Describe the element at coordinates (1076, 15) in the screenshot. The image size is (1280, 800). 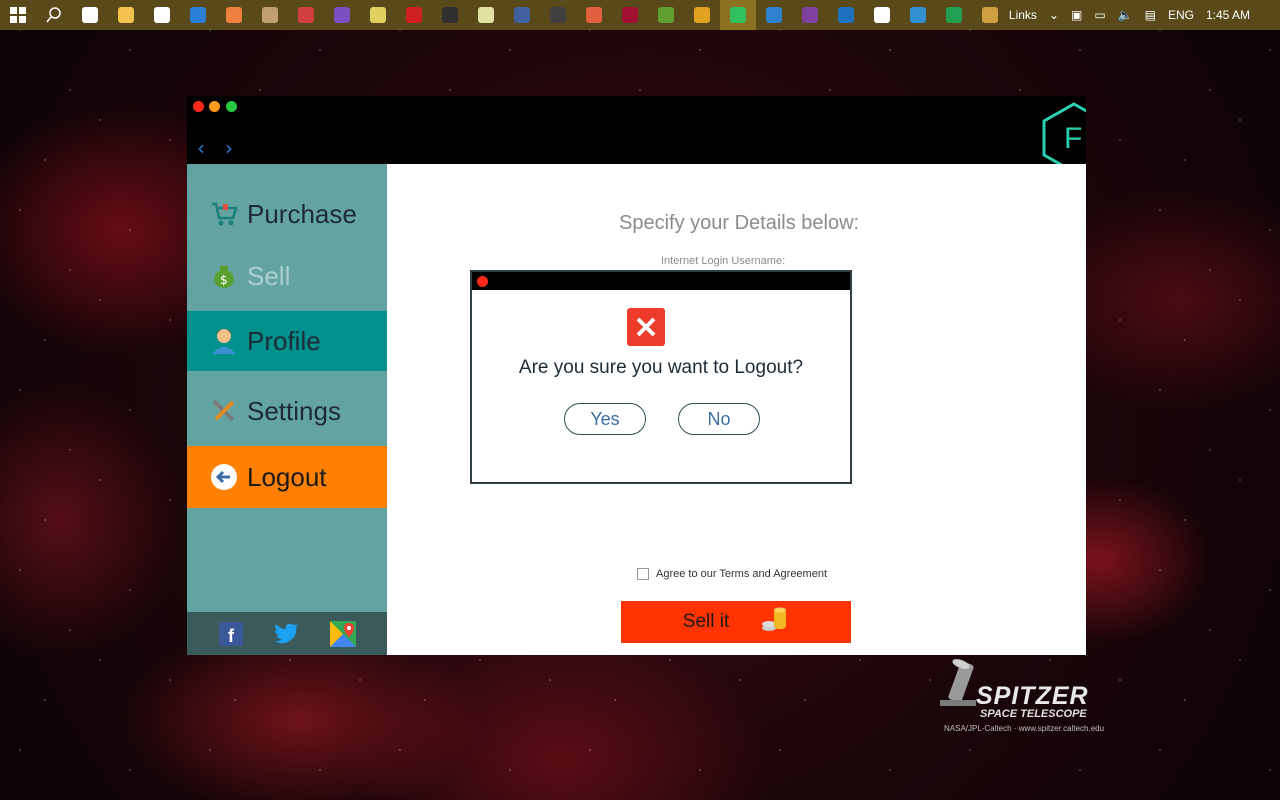
I see `network-icon: ▣` at that location.